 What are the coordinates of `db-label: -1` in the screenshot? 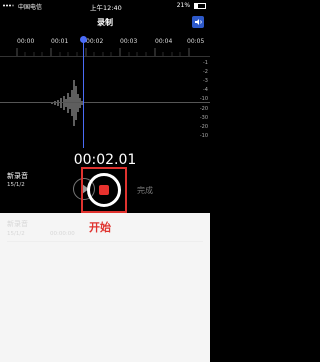 It's located at (205, 63).